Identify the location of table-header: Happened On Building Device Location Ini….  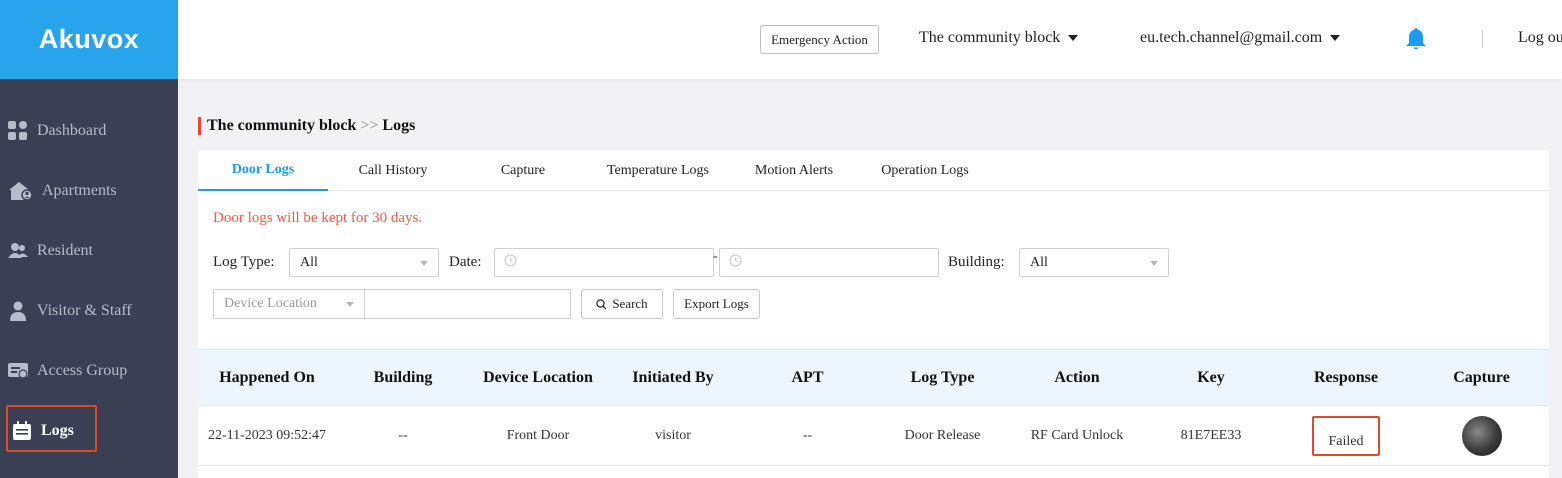
(873, 377).